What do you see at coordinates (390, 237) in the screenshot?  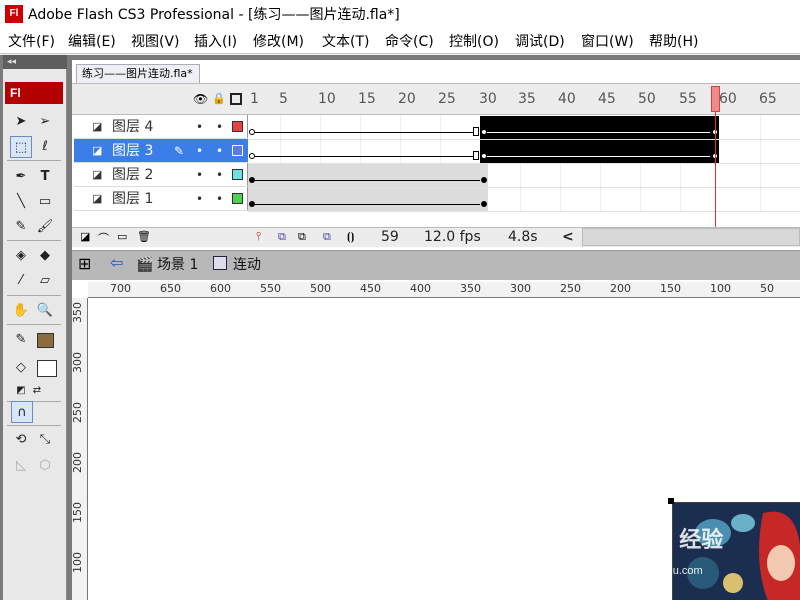 I see `current-frame: 59` at bounding box center [390, 237].